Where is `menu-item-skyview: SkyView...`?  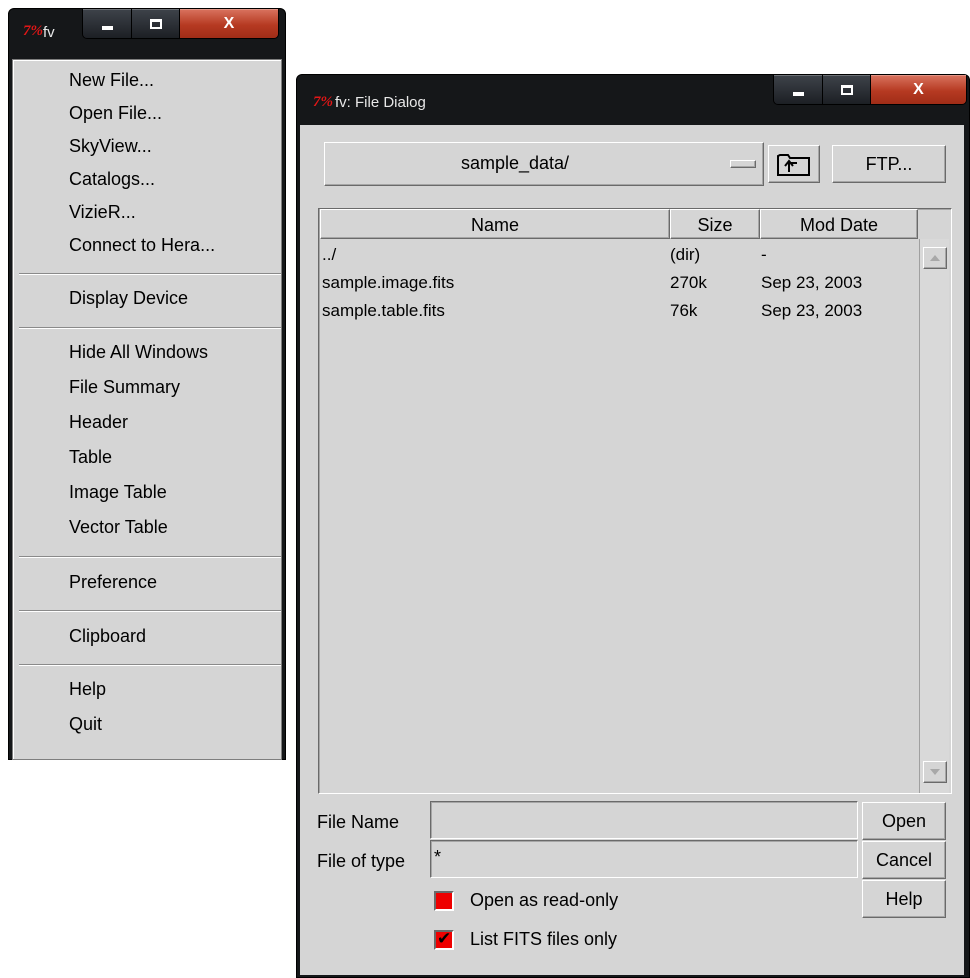 menu-item-skyview: SkyView... is located at coordinates (110, 146).